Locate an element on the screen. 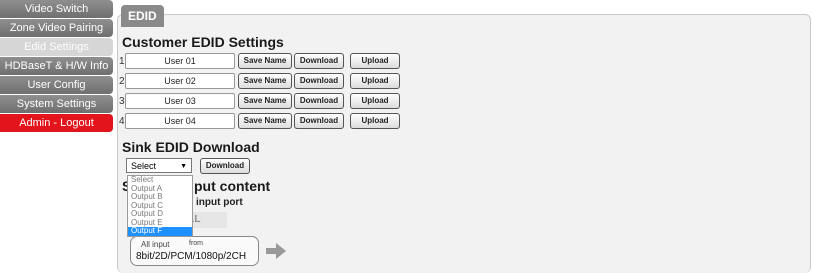 The image size is (813, 273). user-name-input: User 02 is located at coordinates (180, 81).